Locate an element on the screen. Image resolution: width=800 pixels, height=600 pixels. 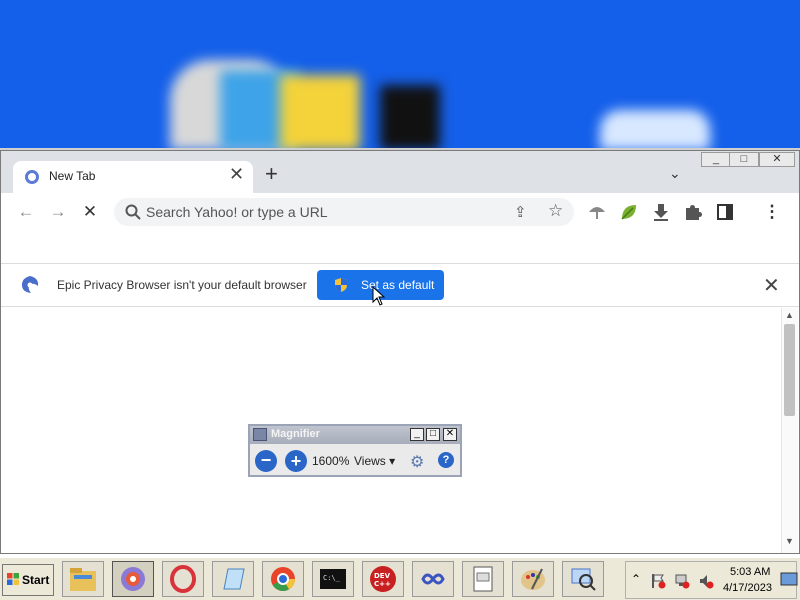
infinity-icon is located at coordinates (433, 579).